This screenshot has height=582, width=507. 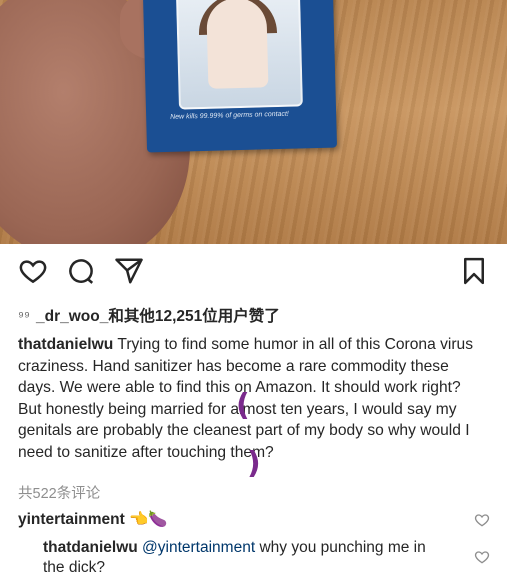 What do you see at coordinates (158, 316) in the screenshot?
I see `likes-text: _dr_woo_和其他12,251位用户赞了` at bounding box center [158, 316].